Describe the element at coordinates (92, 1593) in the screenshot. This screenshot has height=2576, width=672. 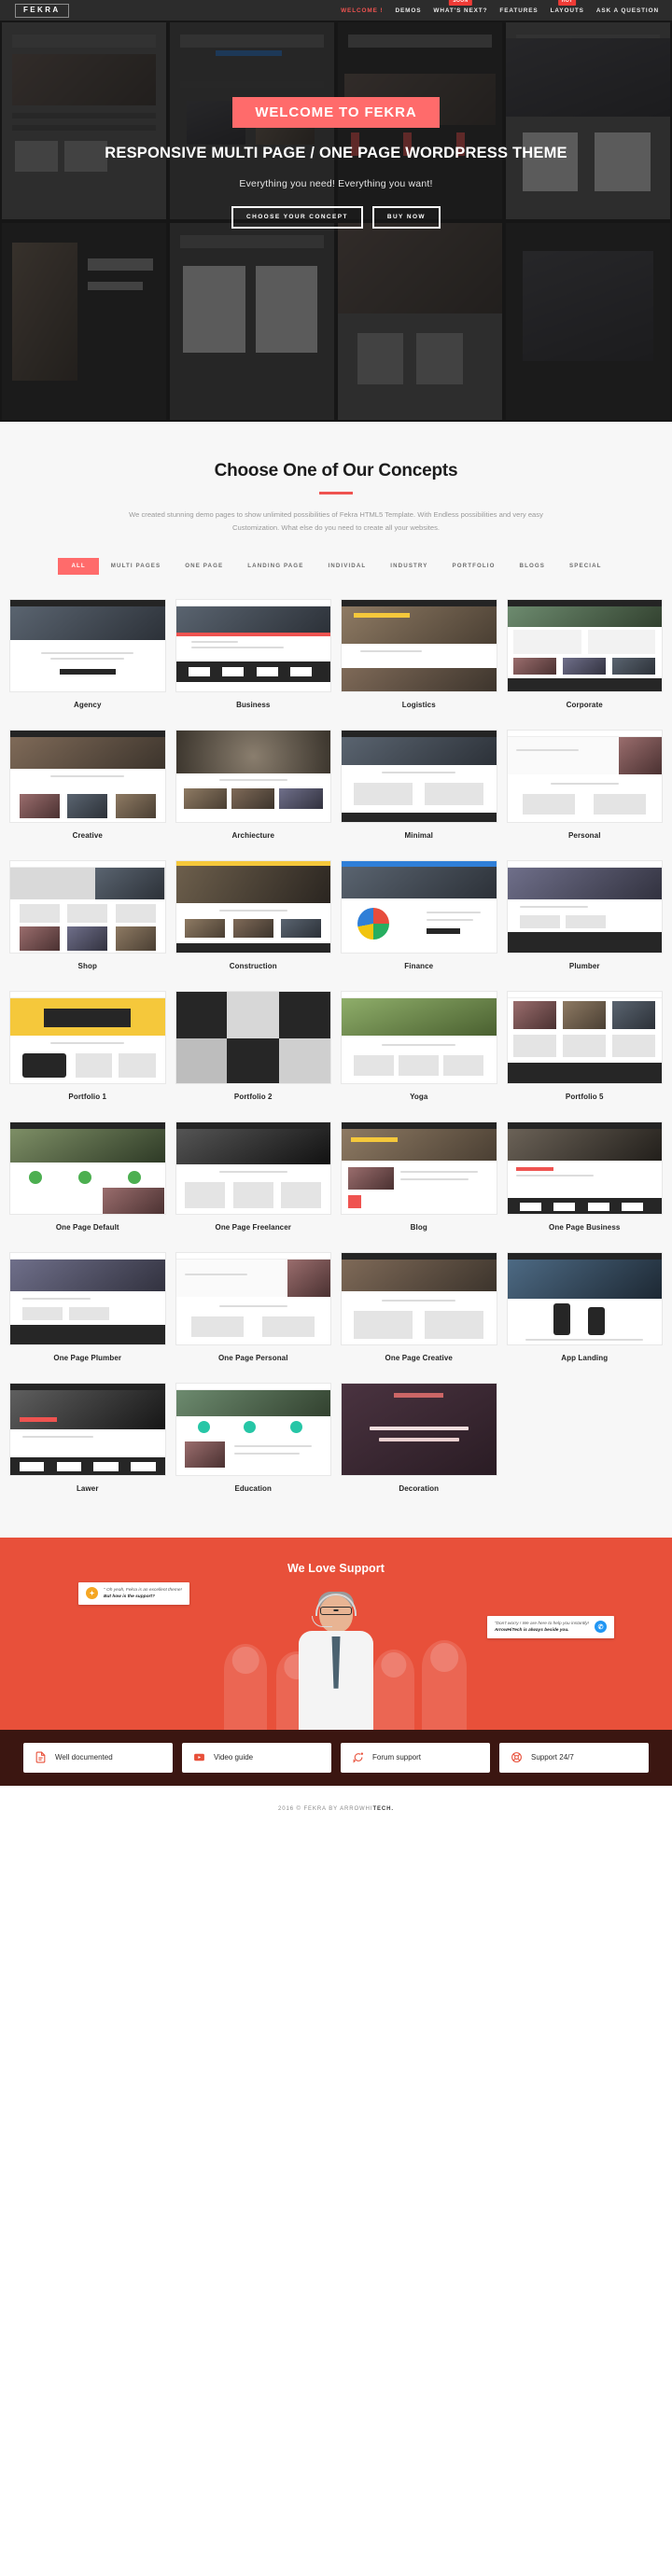
I see `lightbulb-icon: ✦` at that location.